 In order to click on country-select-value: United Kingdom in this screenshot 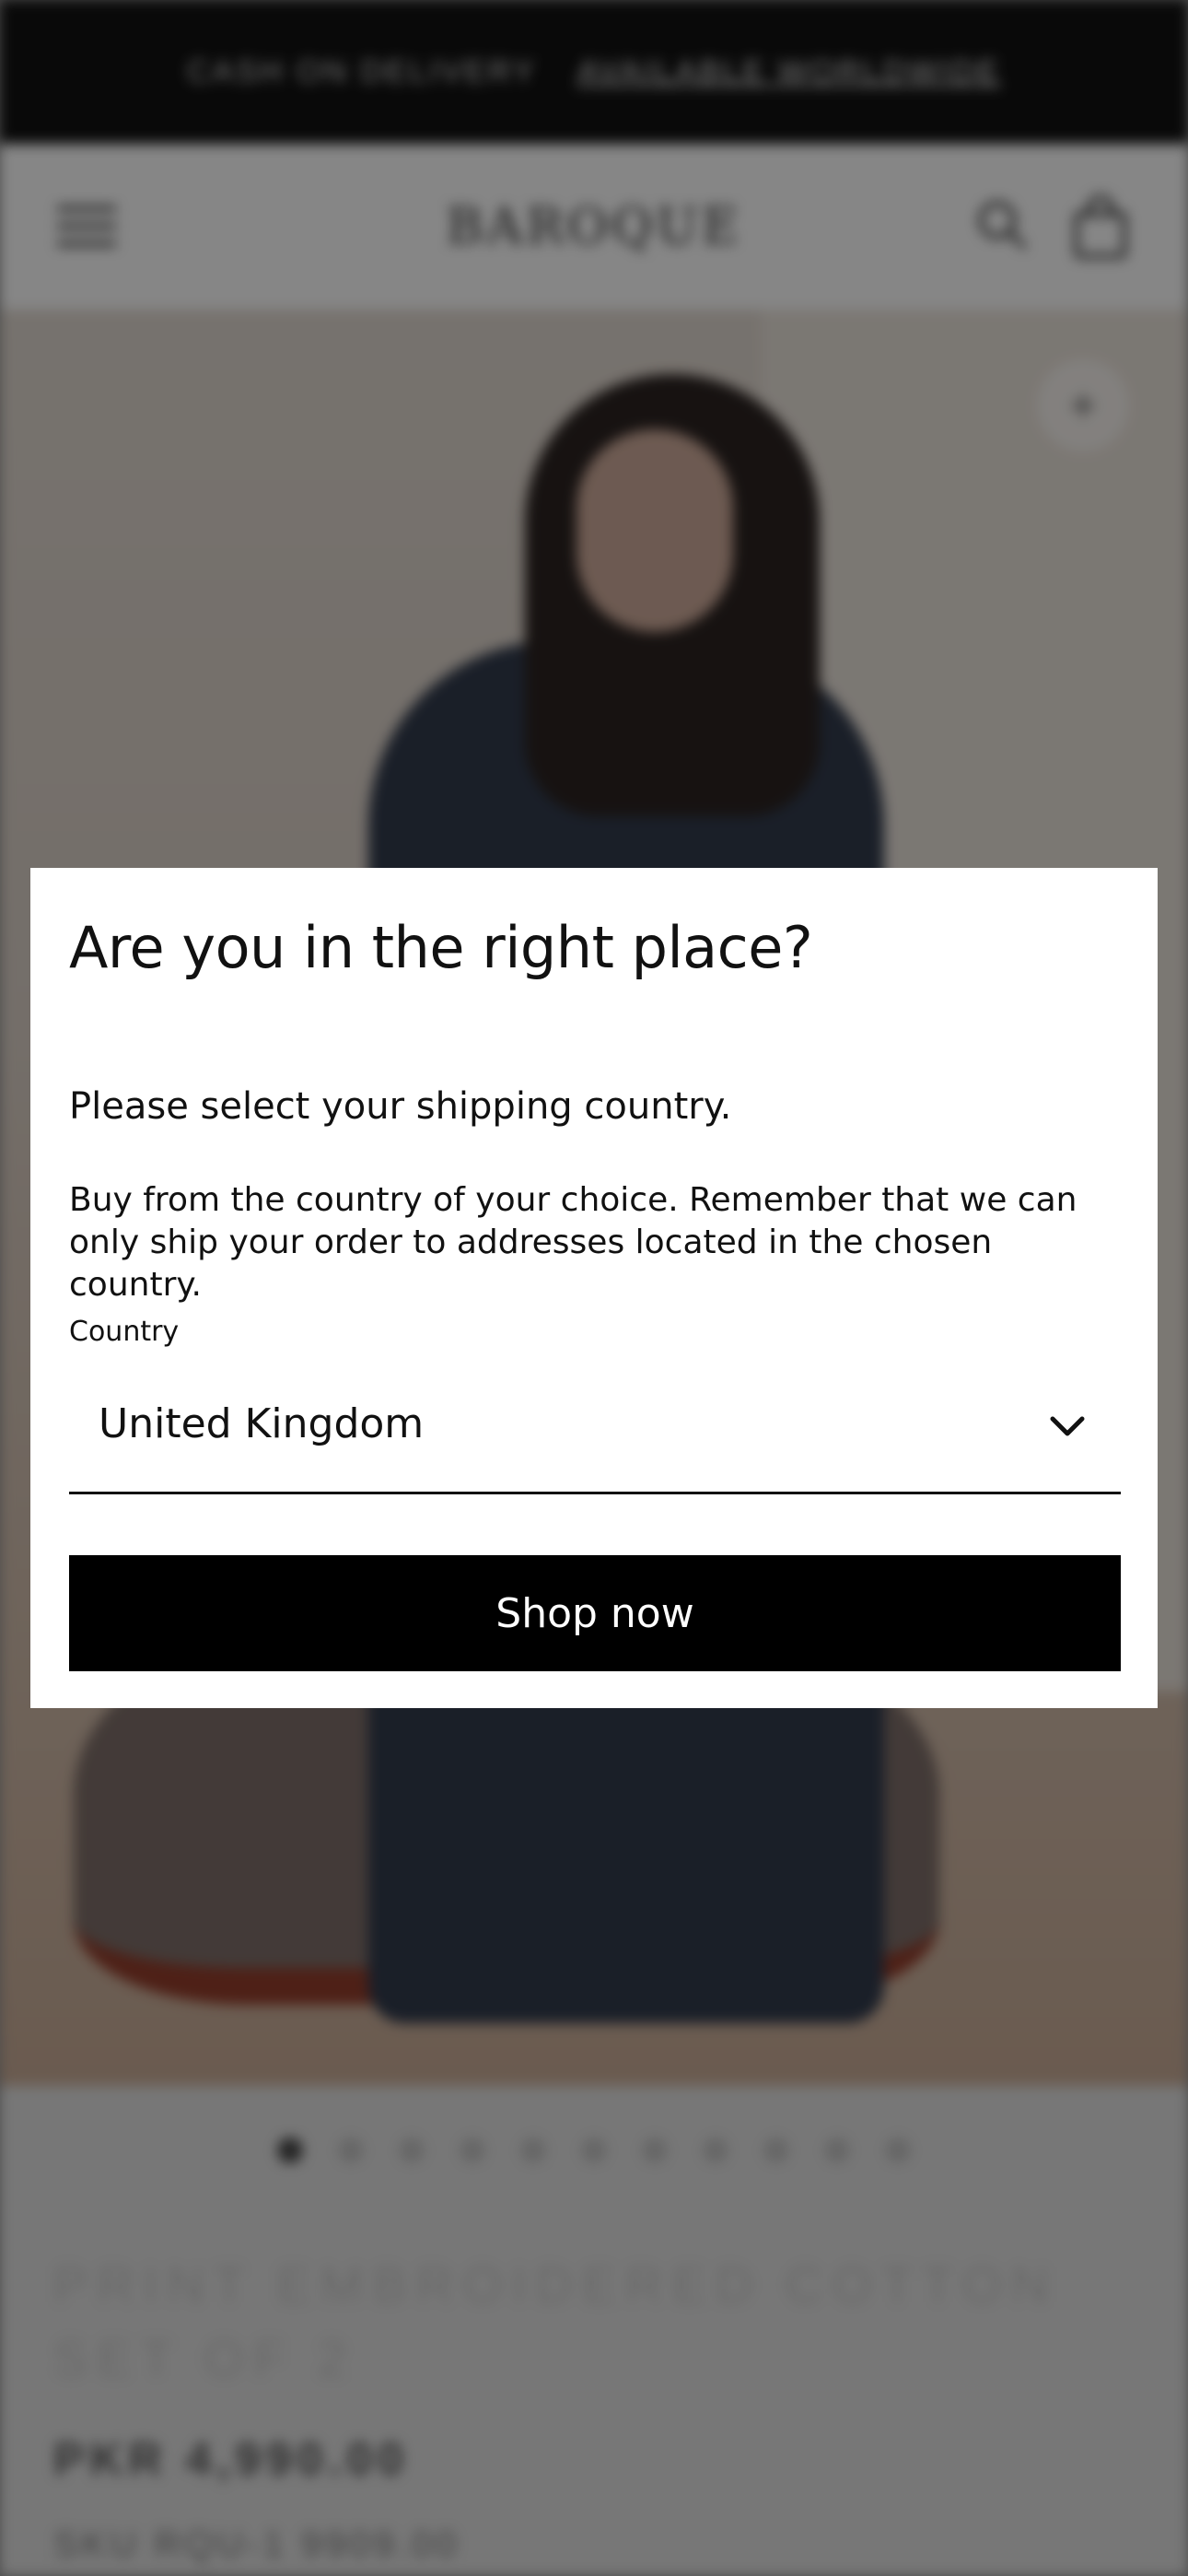, I will do `click(262, 1423)`.